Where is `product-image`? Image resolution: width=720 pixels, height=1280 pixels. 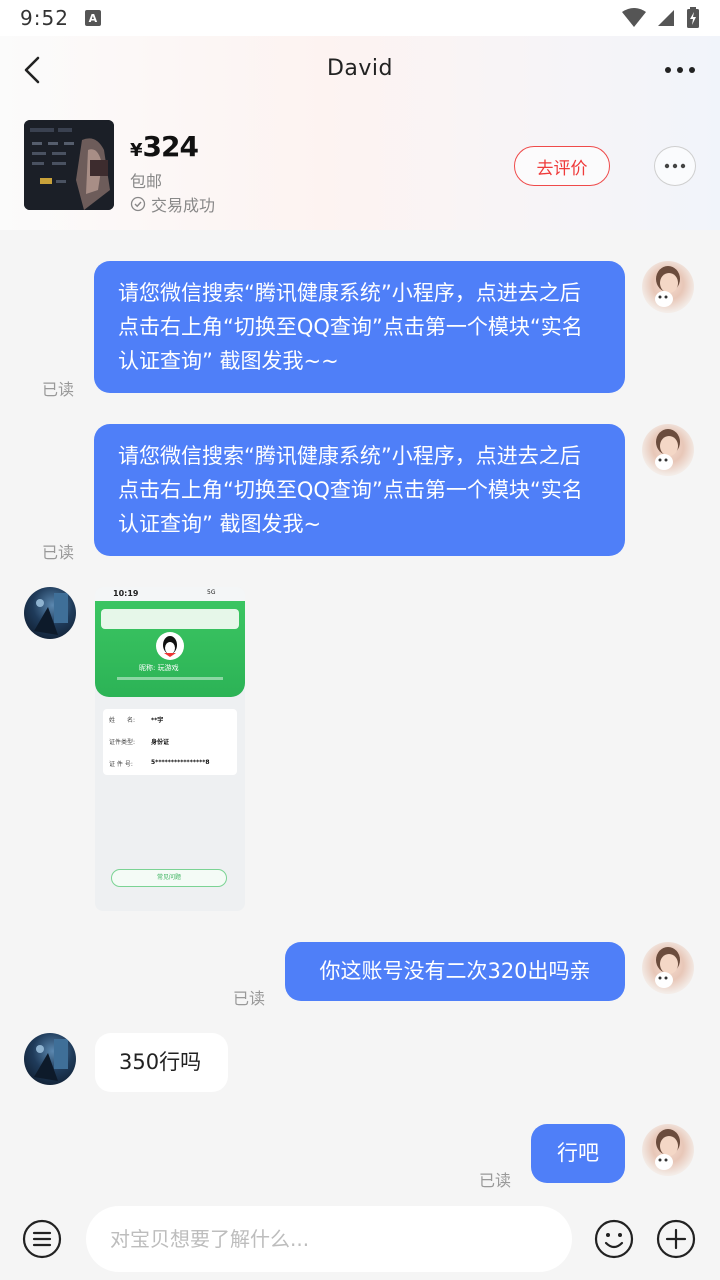 product-image is located at coordinates (69, 165).